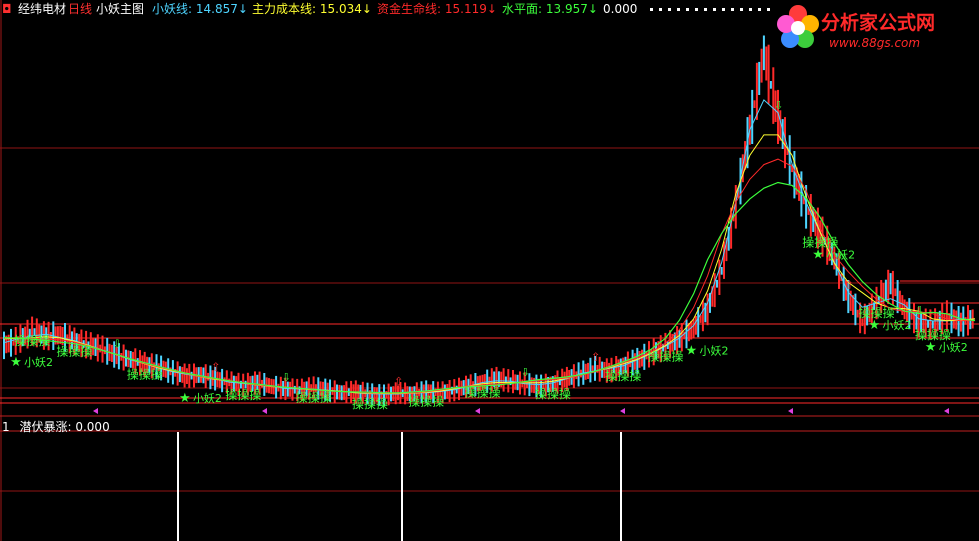 The image size is (979, 541). Describe the element at coordinates (7, 9) in the screenshot. I see `close-icon: ◘` at that location.